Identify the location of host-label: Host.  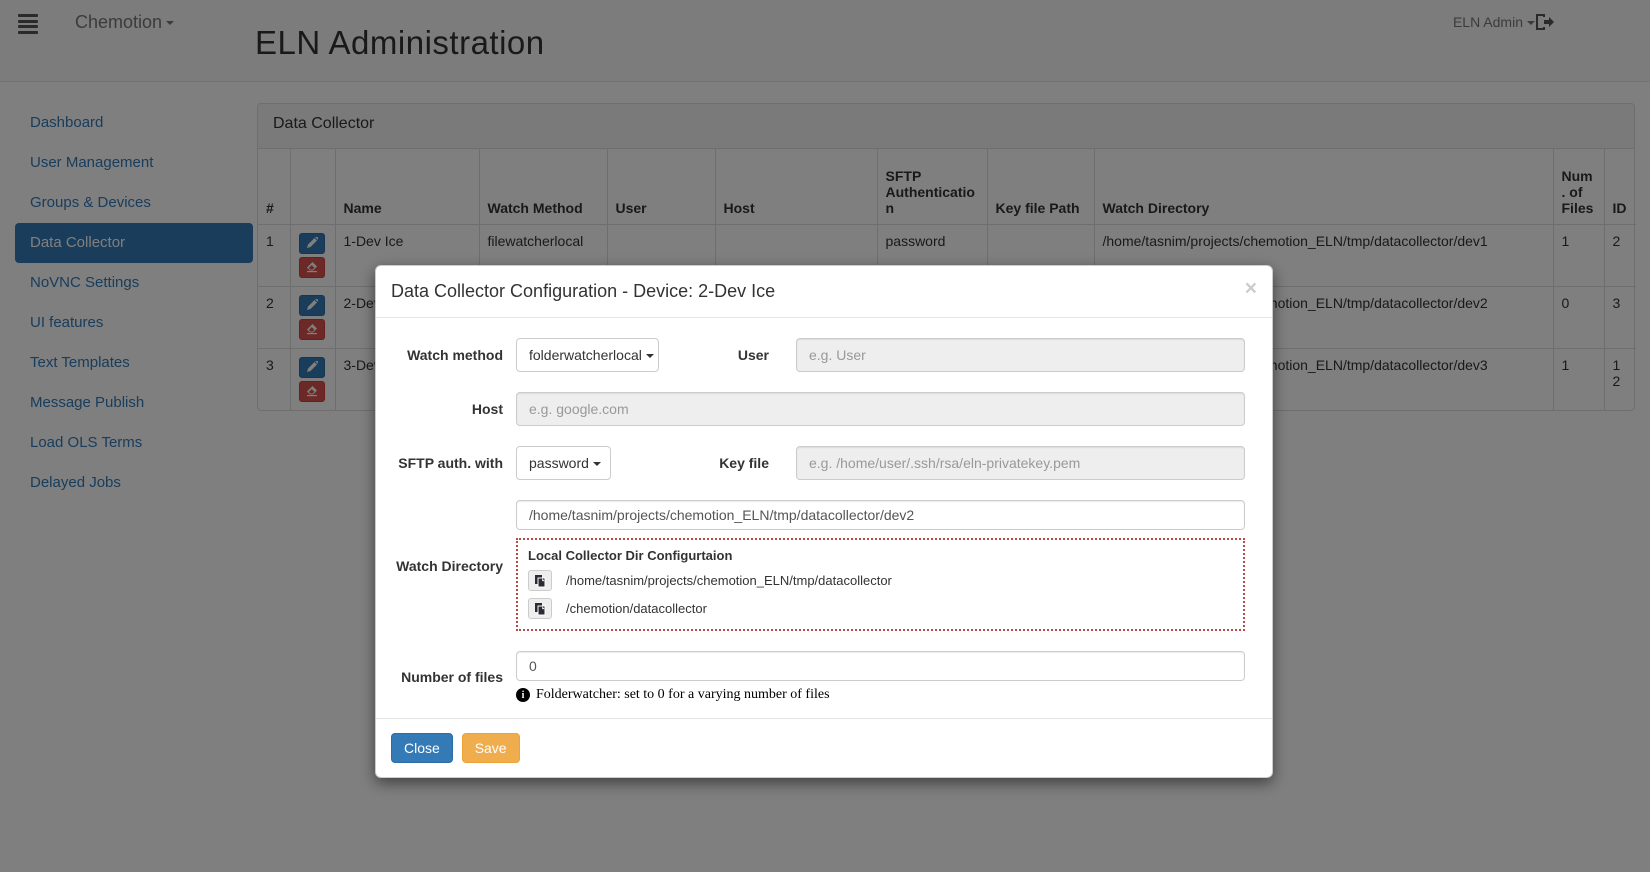
(487, 409).